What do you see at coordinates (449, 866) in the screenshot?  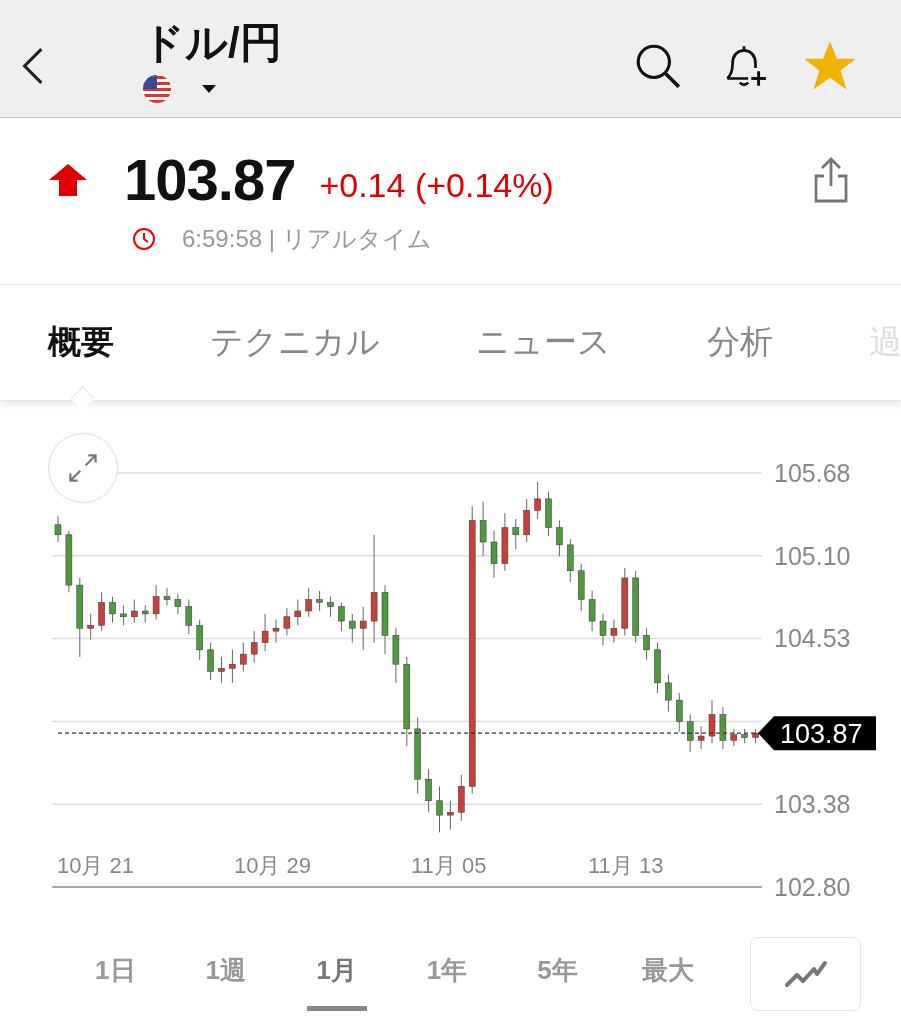 I see `axis-label: 11月 05` at bounding box center [449, 866].